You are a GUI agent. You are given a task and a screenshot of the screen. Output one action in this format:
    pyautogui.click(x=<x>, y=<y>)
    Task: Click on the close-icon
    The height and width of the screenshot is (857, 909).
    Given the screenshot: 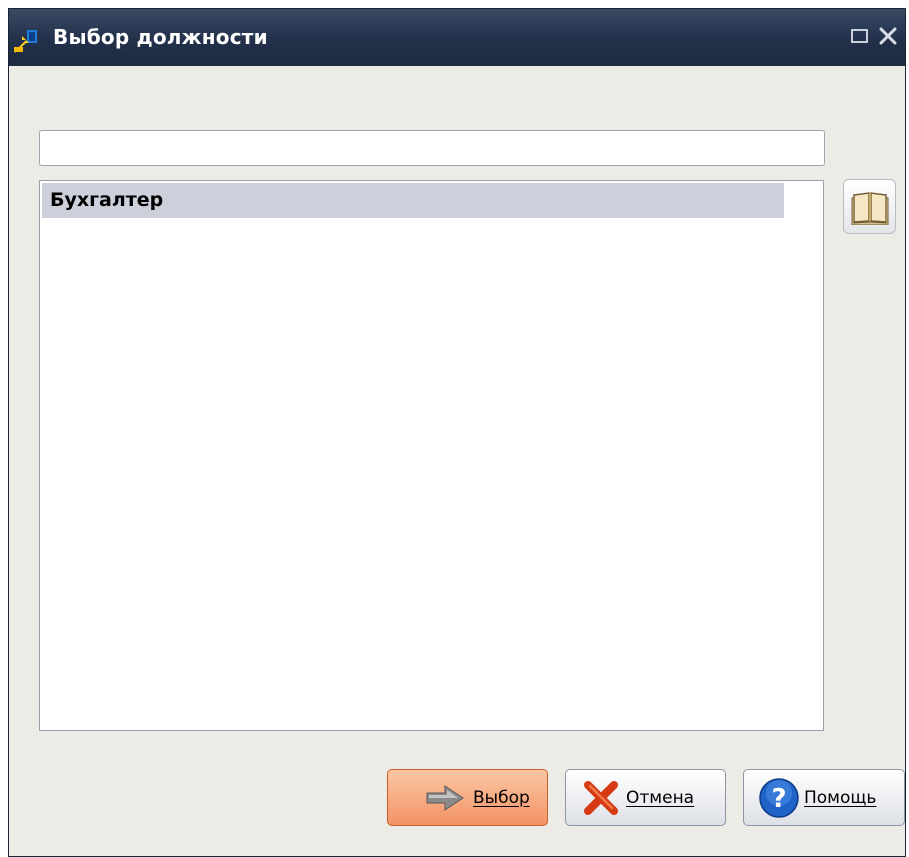 What is the action you would take?
    pyautogui.click(x=888, y=36)
    